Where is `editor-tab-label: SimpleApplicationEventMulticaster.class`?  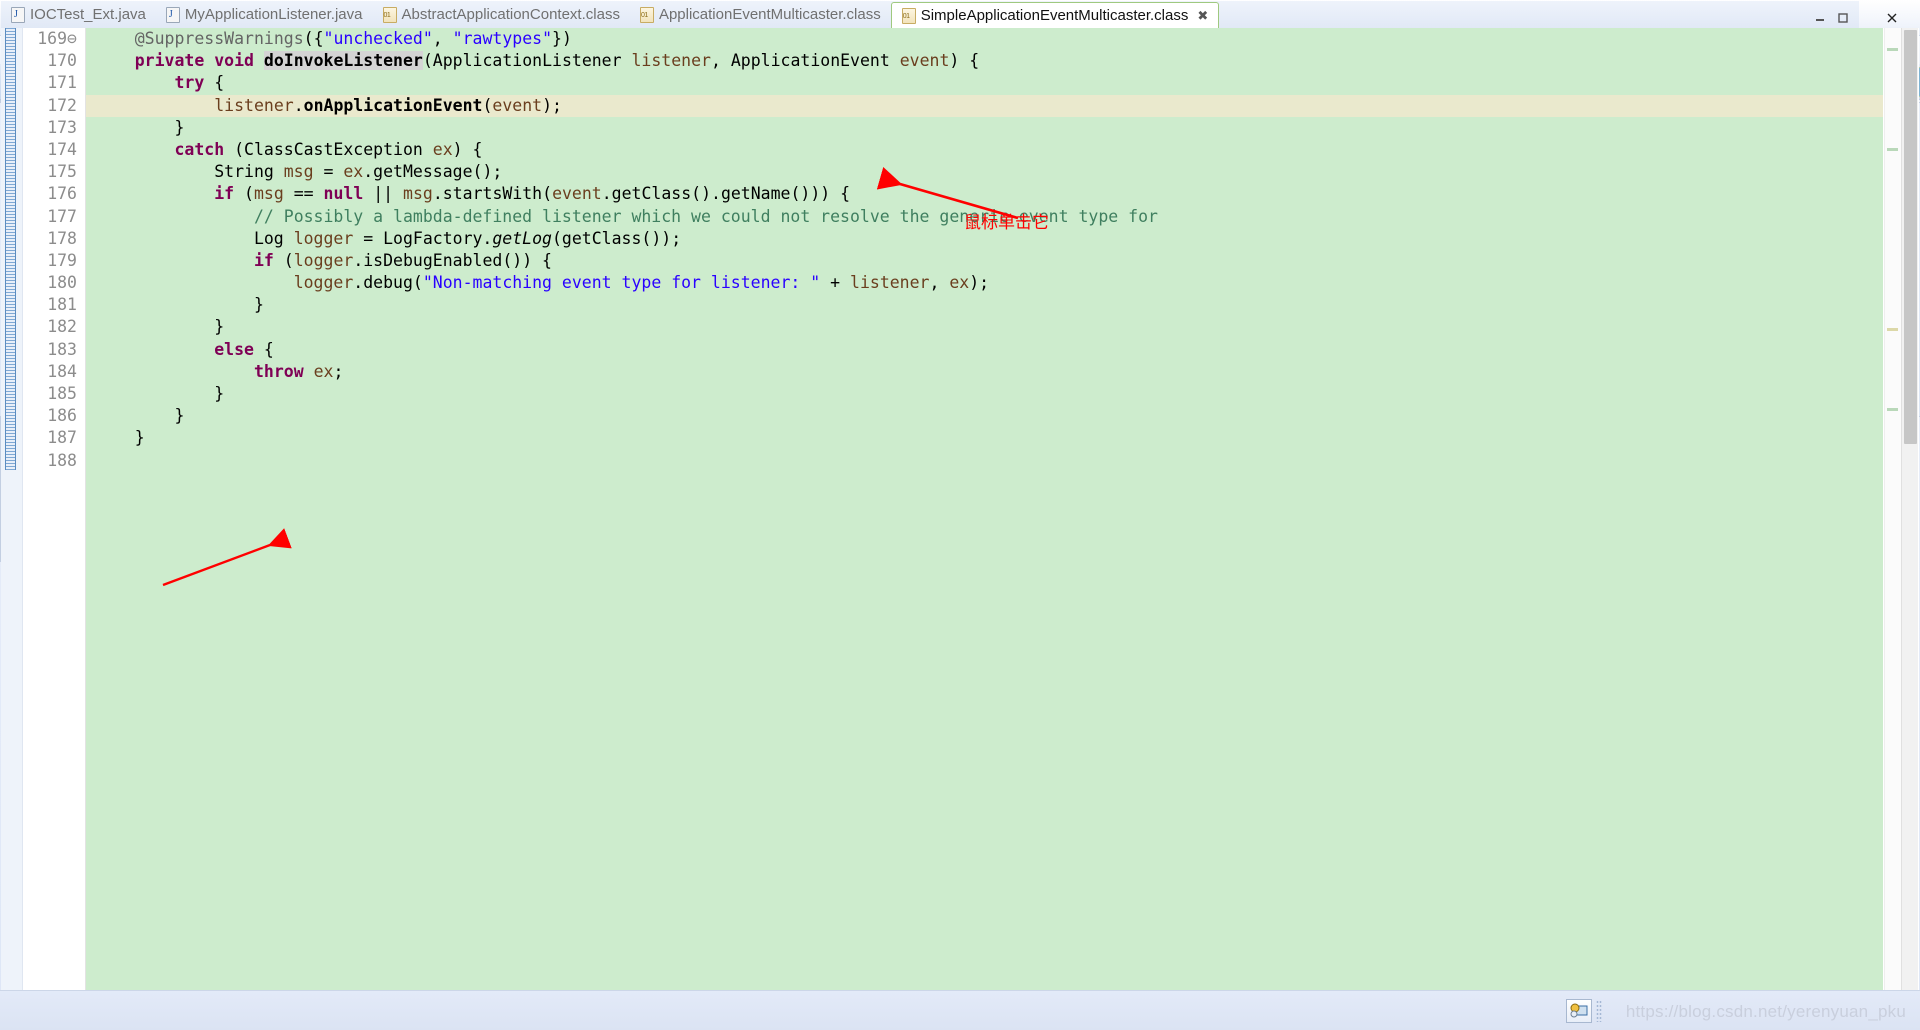
editor-tab-label: SimpleApplicationEventMulticaster.class is located at coordinates (1054, 15).